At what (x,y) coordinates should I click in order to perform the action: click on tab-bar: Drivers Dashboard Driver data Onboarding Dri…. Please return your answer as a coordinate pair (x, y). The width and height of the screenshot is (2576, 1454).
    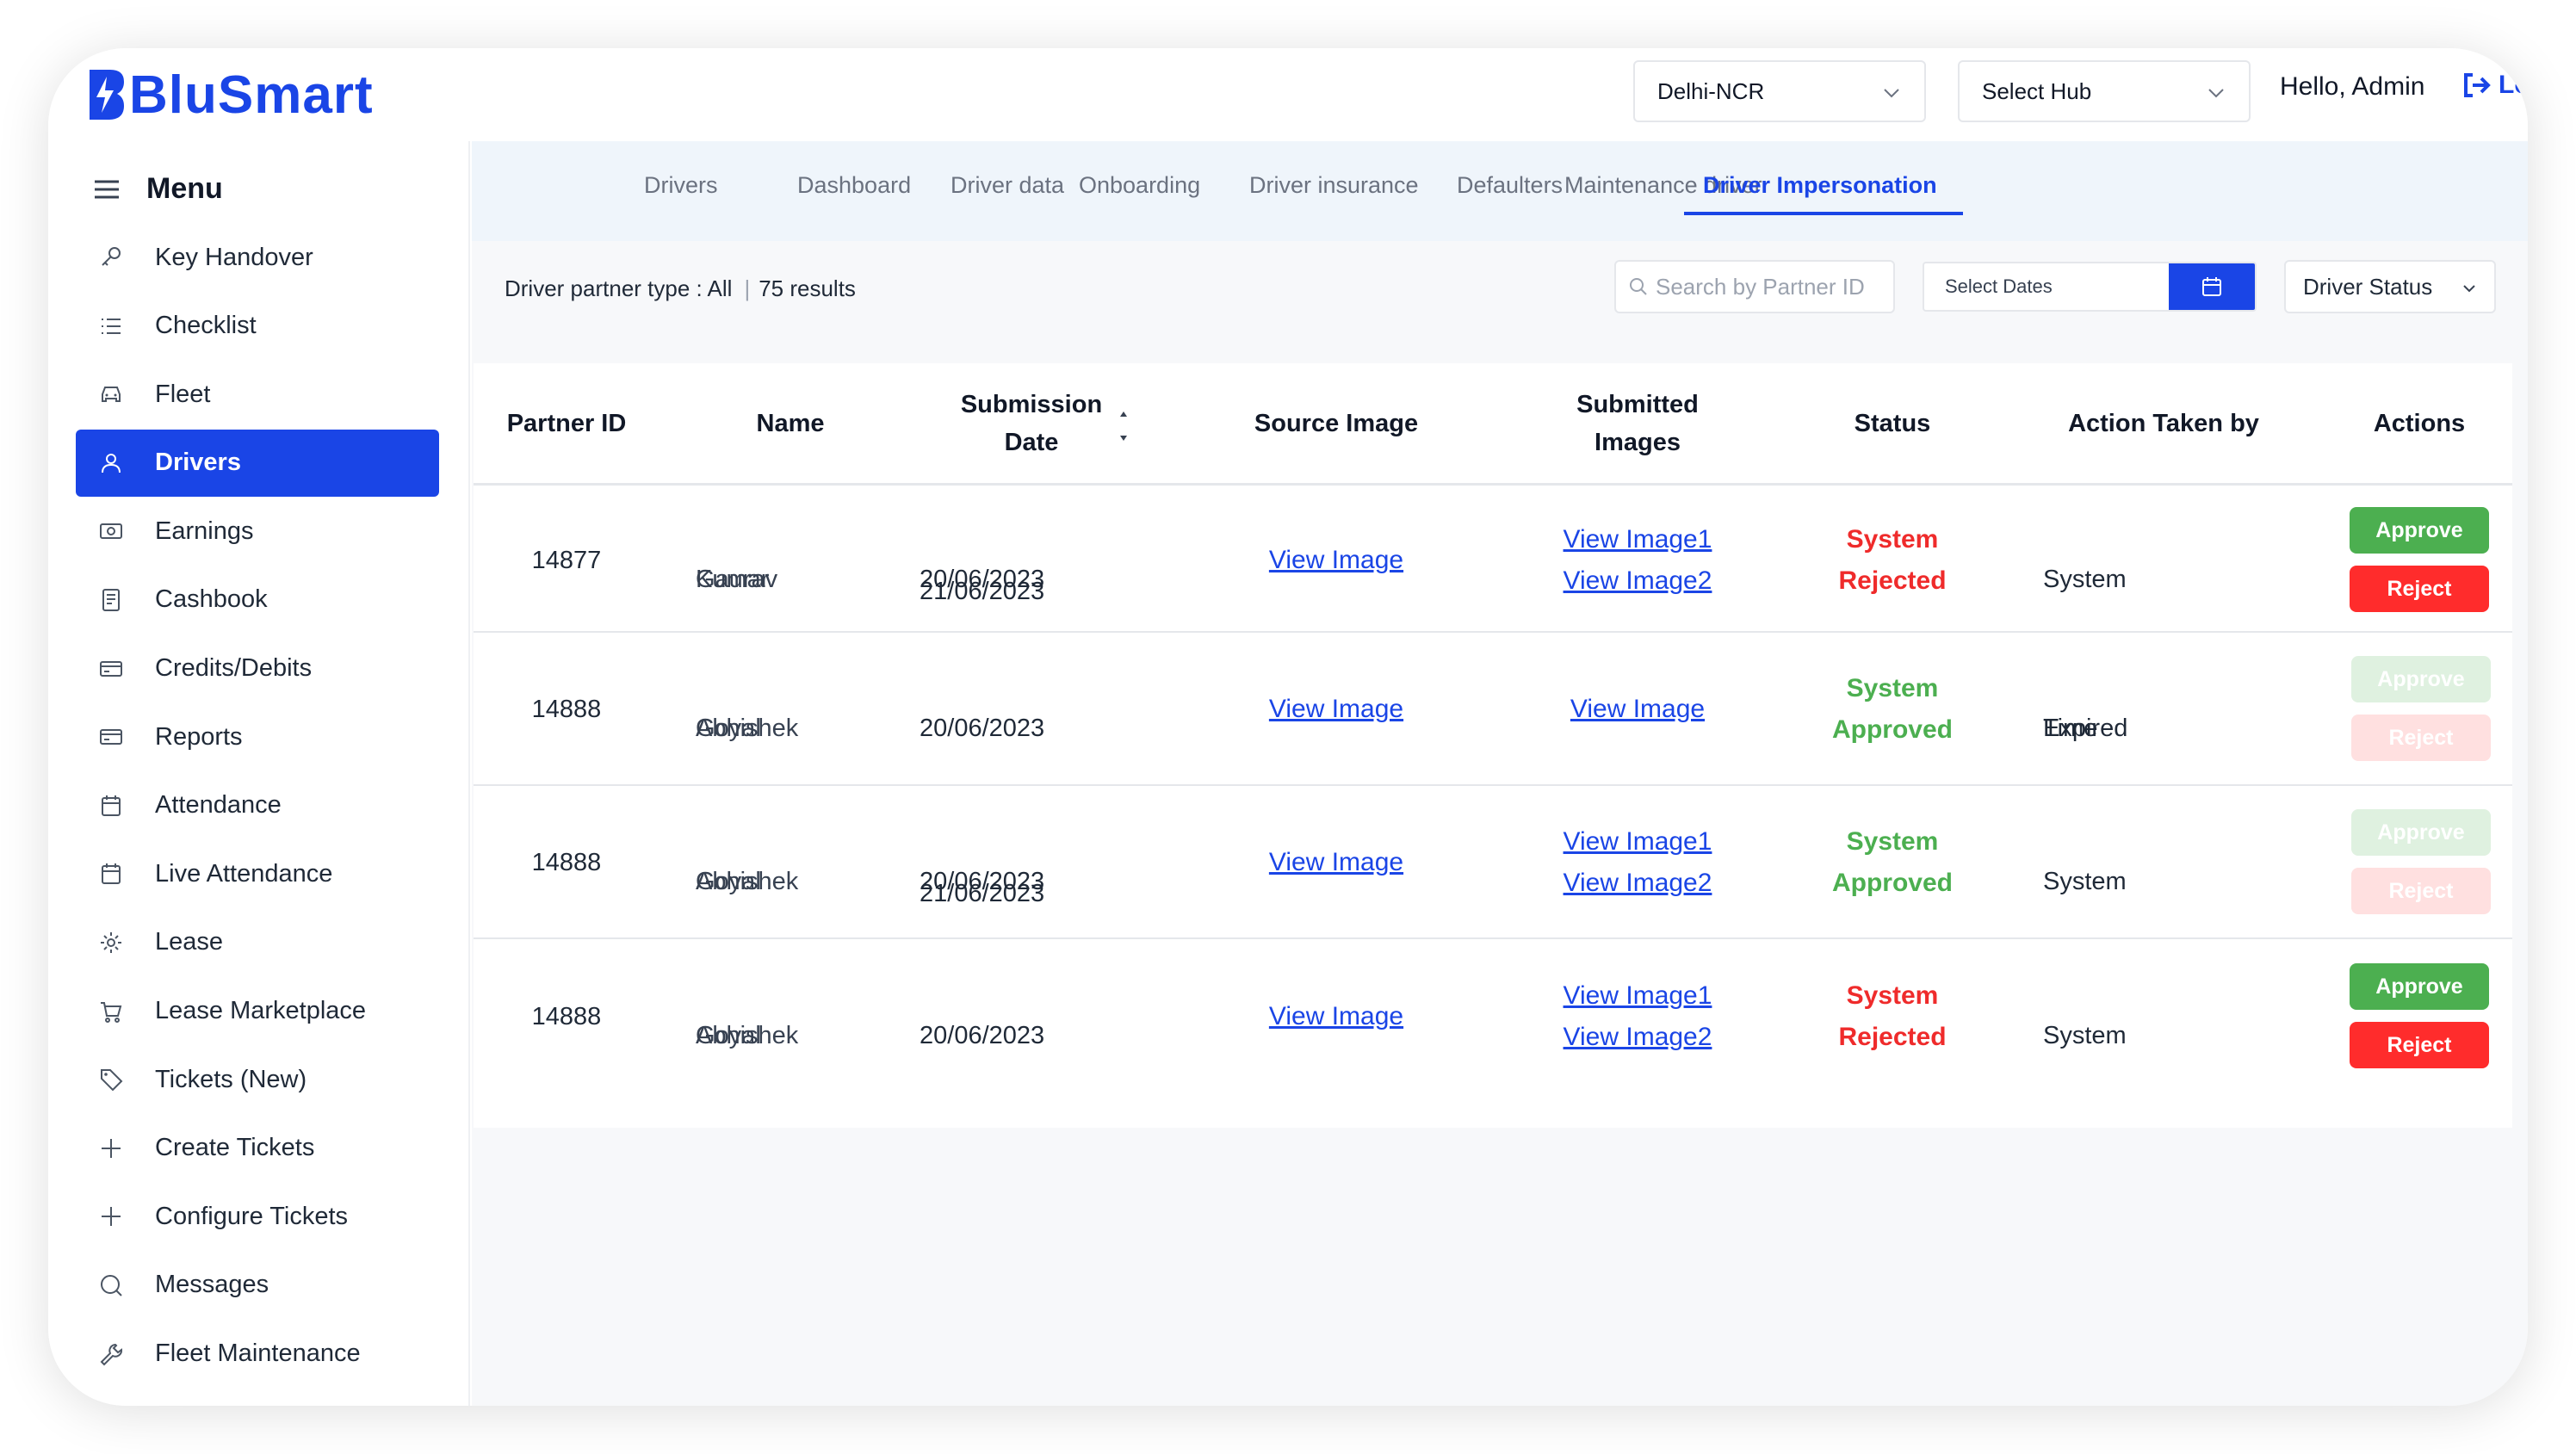
    Looking at the image, I should click on (1500, 191).